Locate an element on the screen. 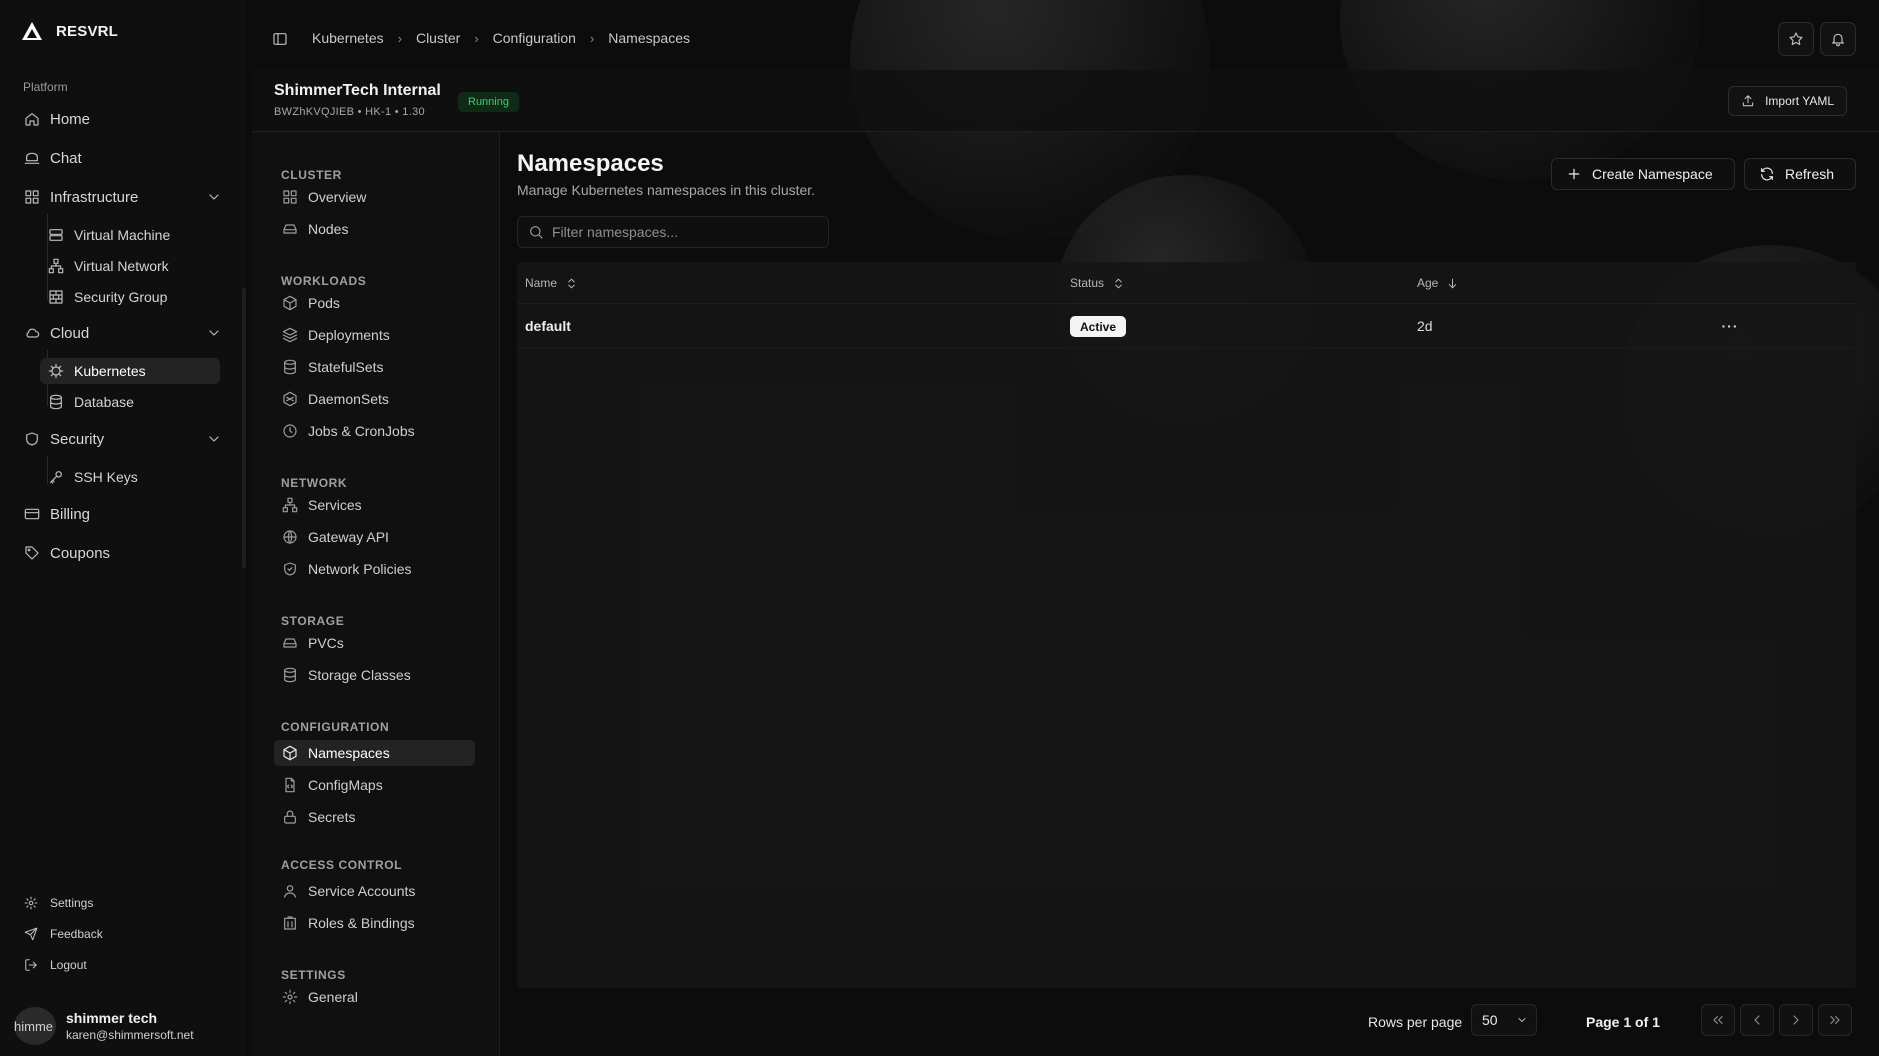 Image resolution: width=1879 pixels, height=1056 pixels. nav-virtual-machine: Virtual Machine is located at coordinates (130, 235).